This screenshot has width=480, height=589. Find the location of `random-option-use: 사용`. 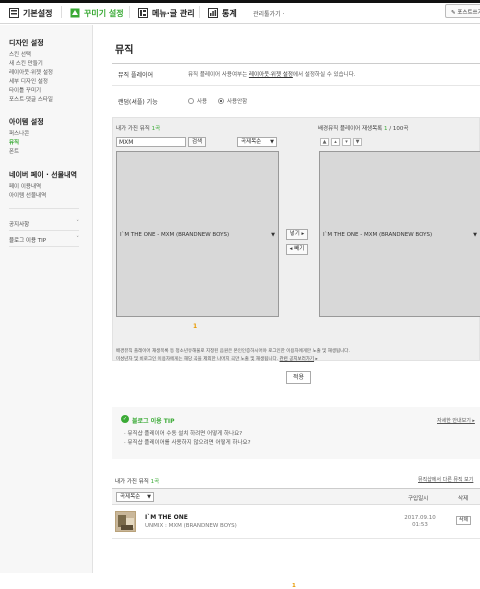

random-option-use: 사용 is located at coordinates (197, 101).